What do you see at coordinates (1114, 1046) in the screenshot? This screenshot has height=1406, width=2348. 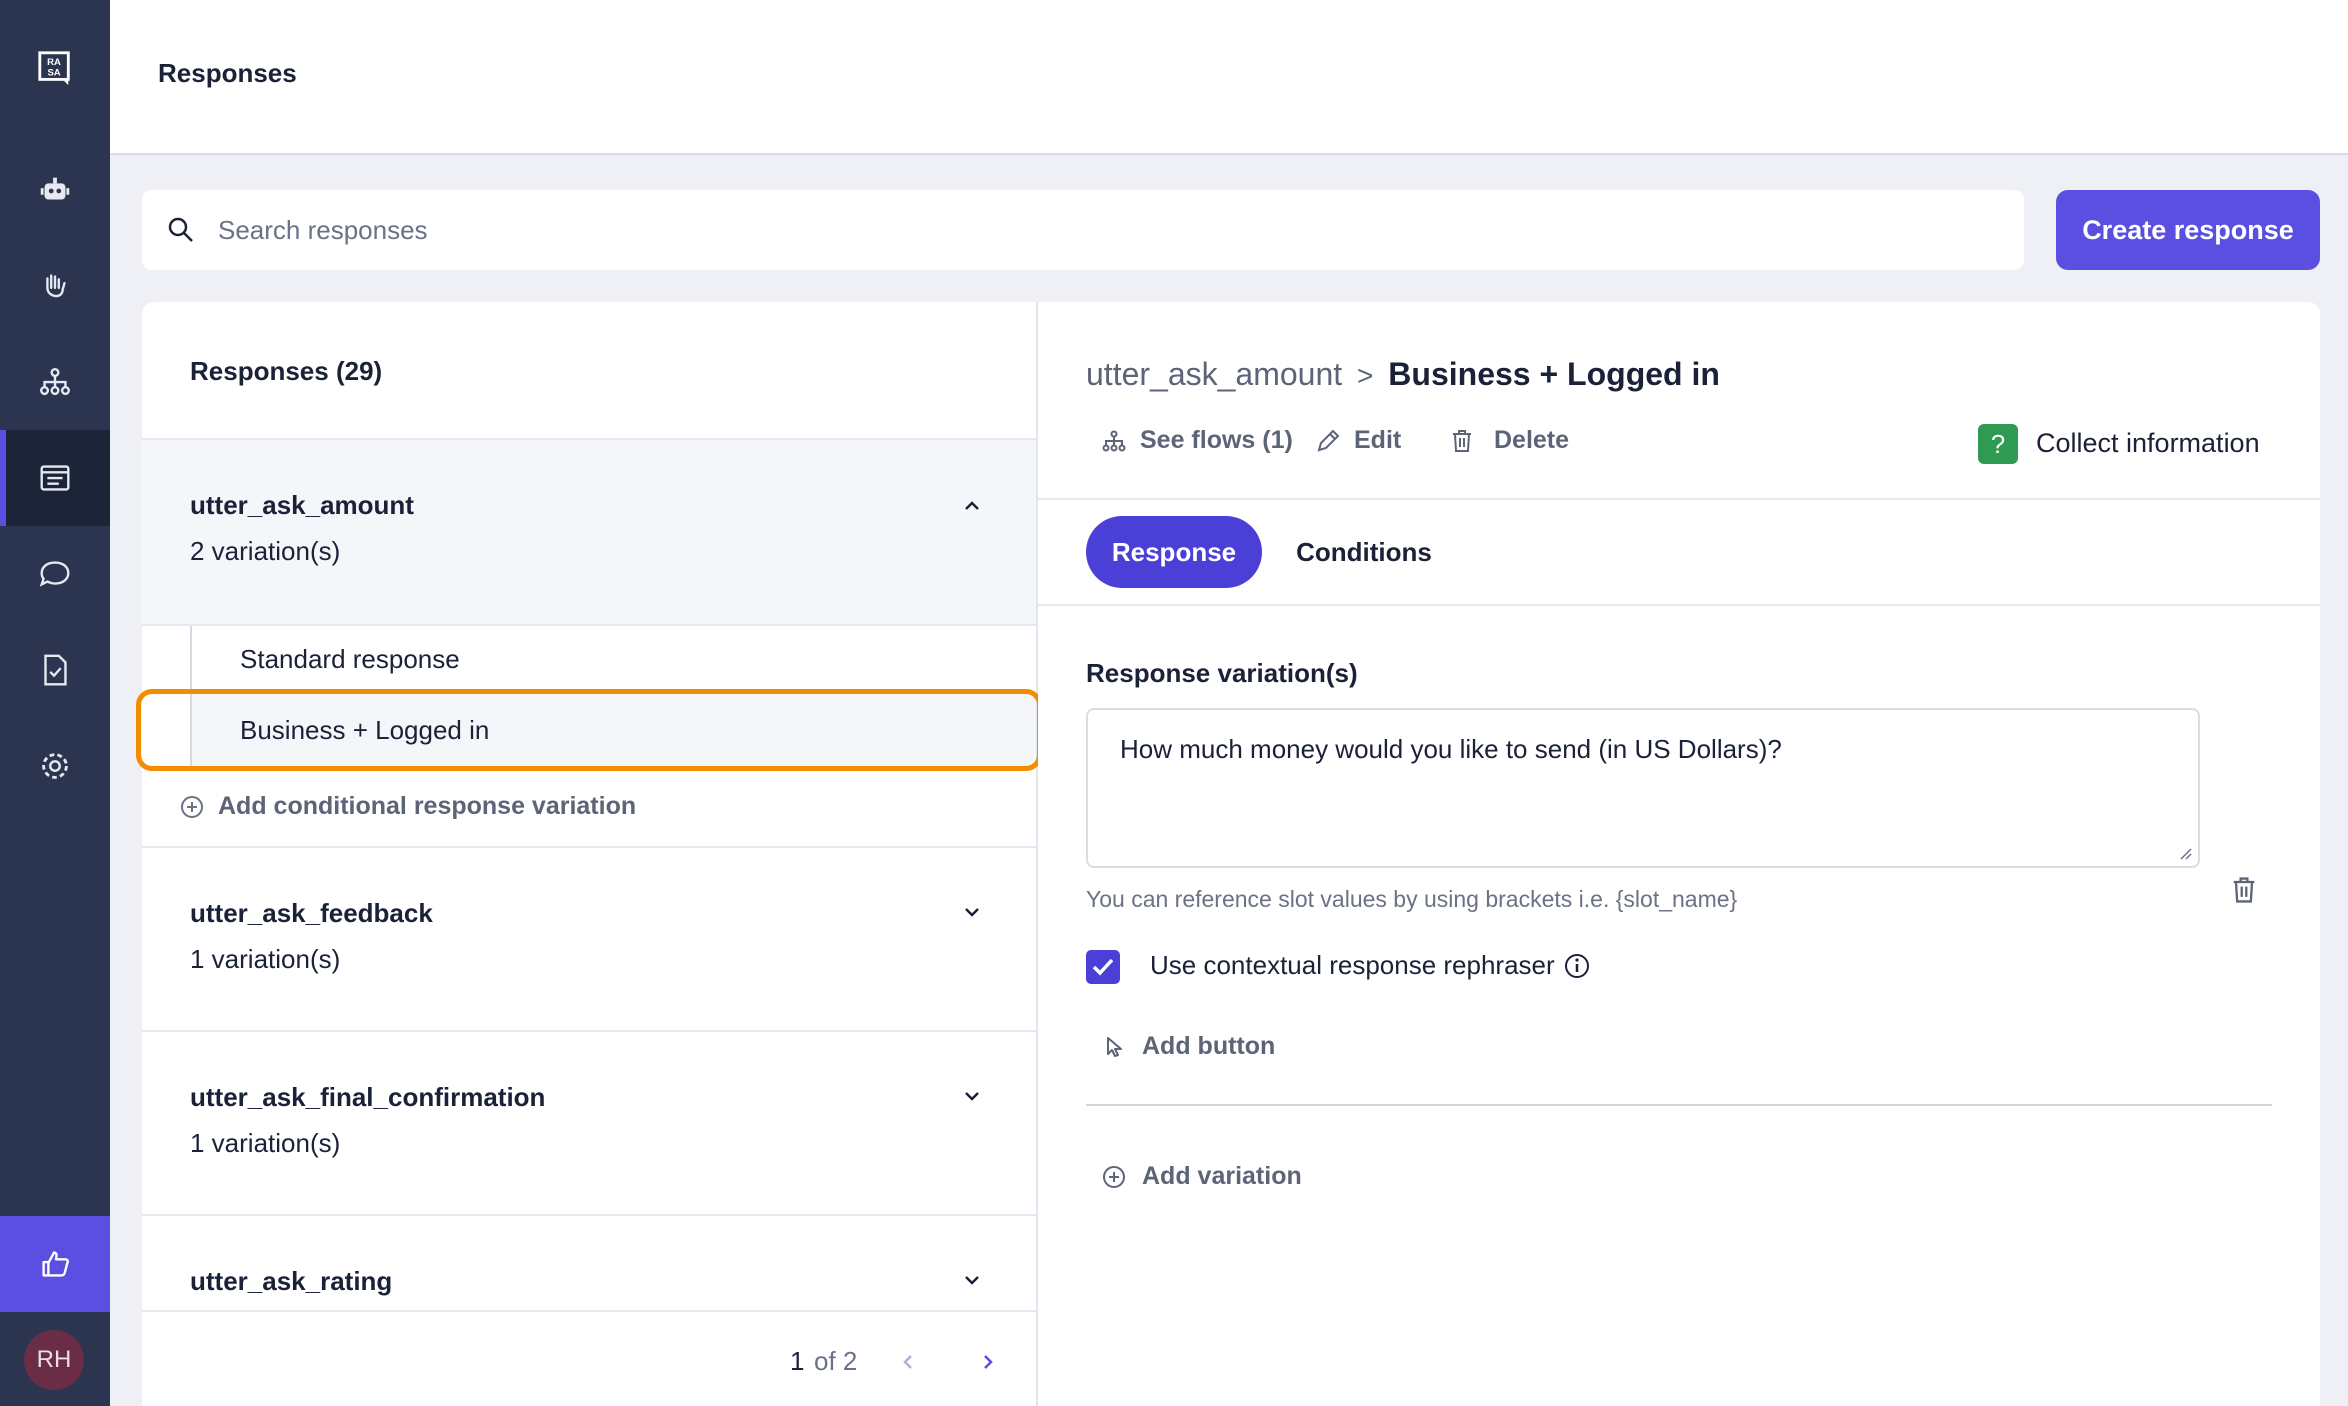 I see `cursor-pointer-icon` at bounding box center [1114, 1046].